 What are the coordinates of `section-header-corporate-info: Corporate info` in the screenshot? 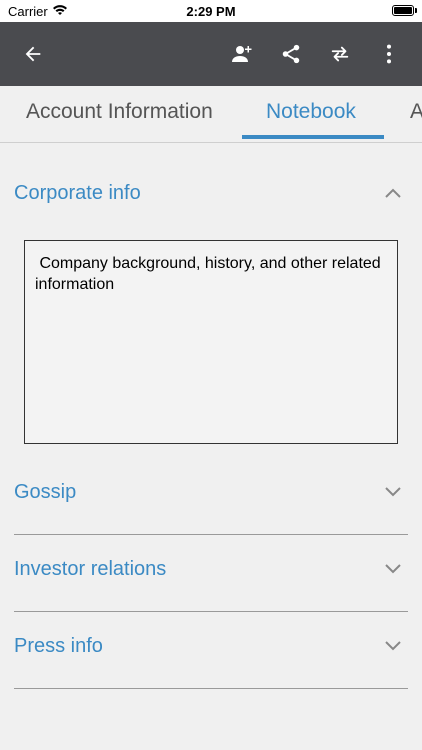 It's located at (211, 194).